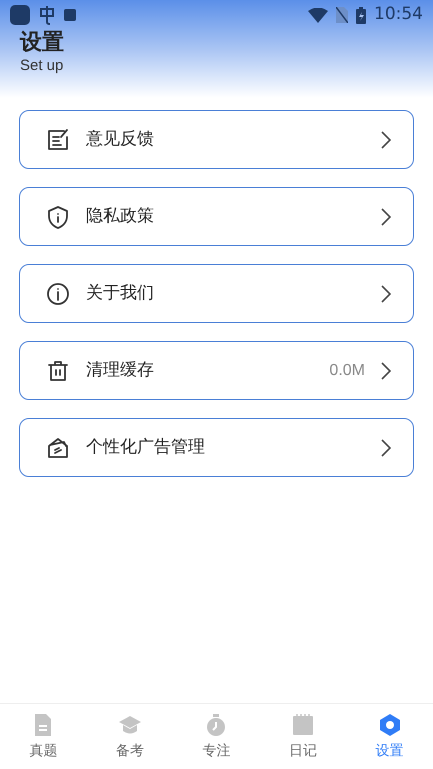 The width and height of the screenshot is (433, 769). Describe the element at coordinates (361, 15) in the screenshot. I see `battery-icon` at that location.